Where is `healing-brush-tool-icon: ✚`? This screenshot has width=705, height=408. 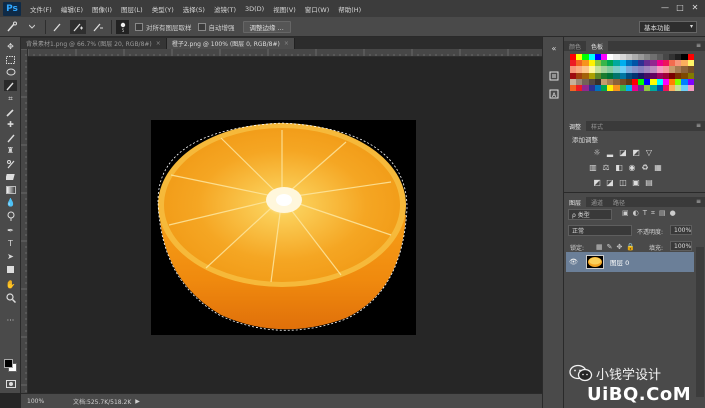 healing-brush-tool-icon: ✚ is located at coordinates (10, 124).